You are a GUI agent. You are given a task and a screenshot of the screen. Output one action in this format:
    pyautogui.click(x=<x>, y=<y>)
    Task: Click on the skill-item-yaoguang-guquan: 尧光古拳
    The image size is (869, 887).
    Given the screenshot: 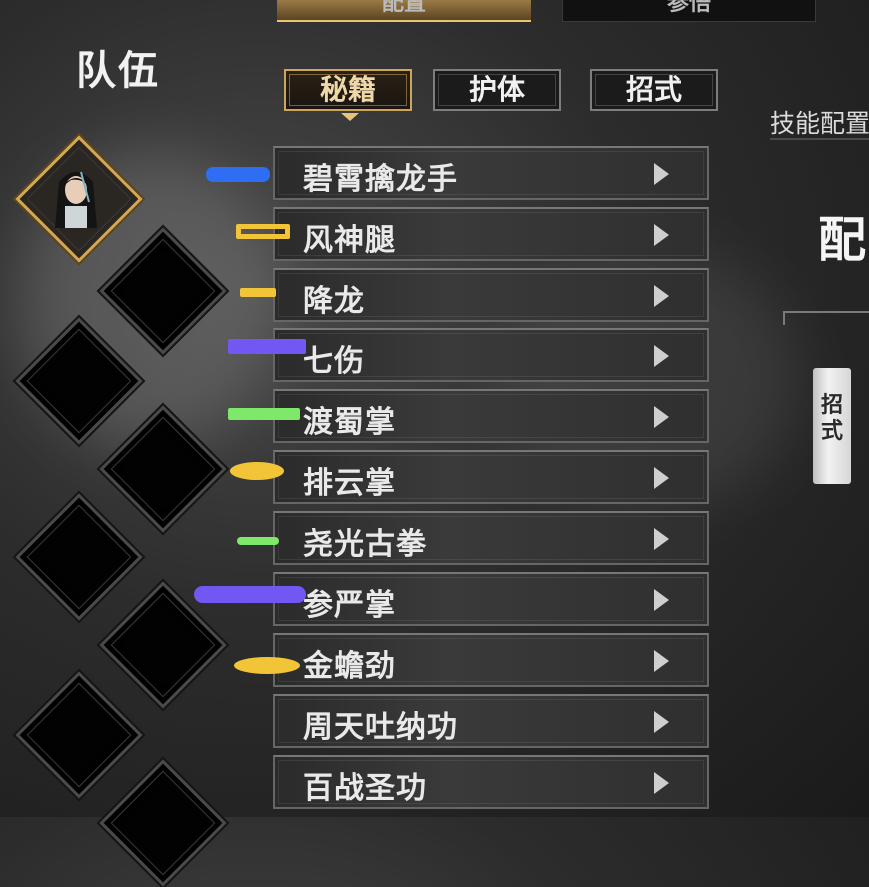 What is the action you would take?
    pyautogui.click(x=491, y=538)
    